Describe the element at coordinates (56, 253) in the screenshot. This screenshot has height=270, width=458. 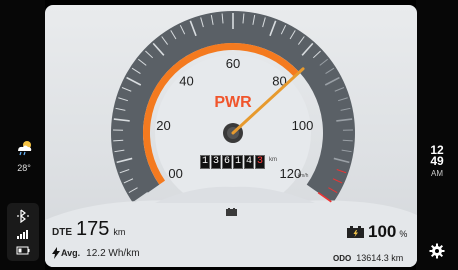
I see `lightning-icon` at that location.